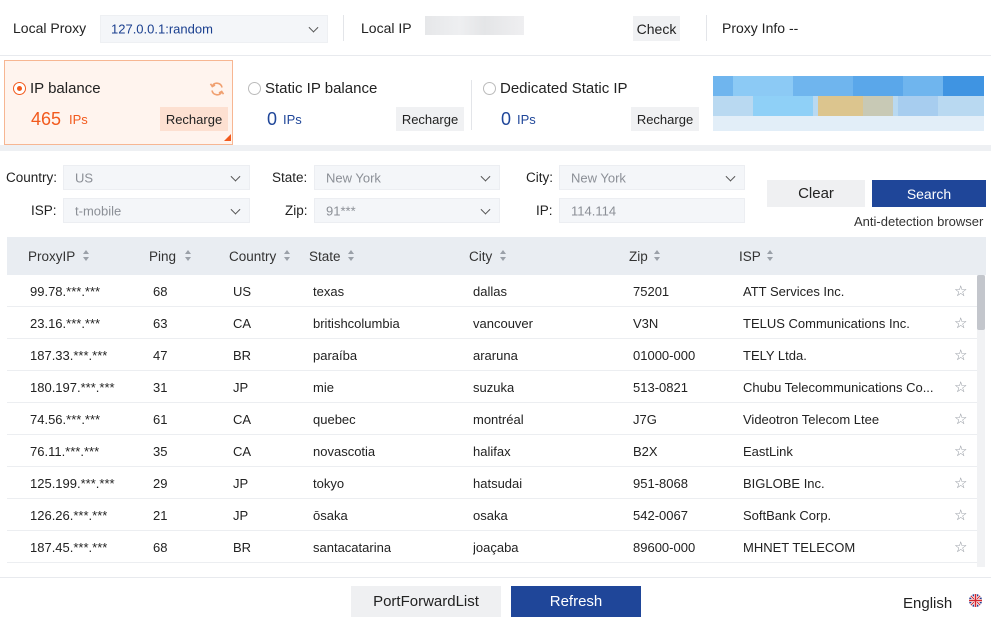 This screenshot has width=991, height=622. I want to click on cell-ping: 68, so click(160, 291).